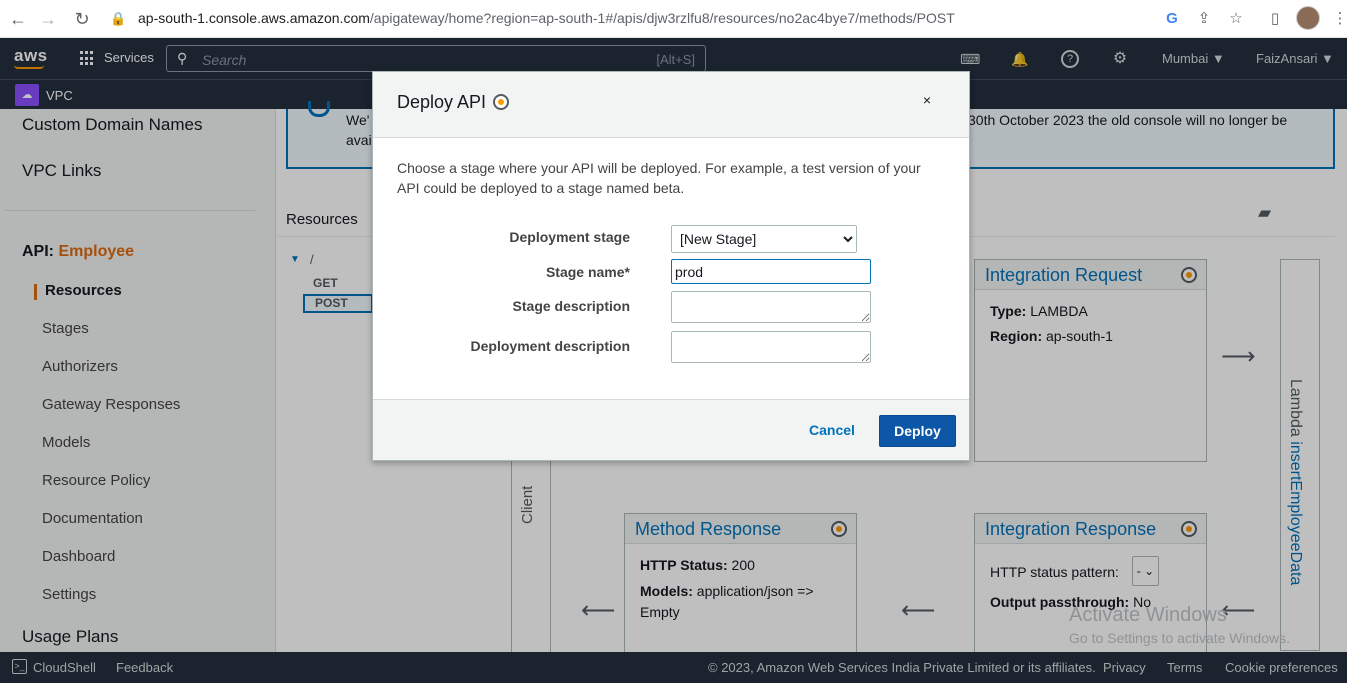 The image size is (1347, 683). What do you see at coordinates (1308, 18) in the screenshot?
I see `profile-avatar` at bounding box center [1308, 18].